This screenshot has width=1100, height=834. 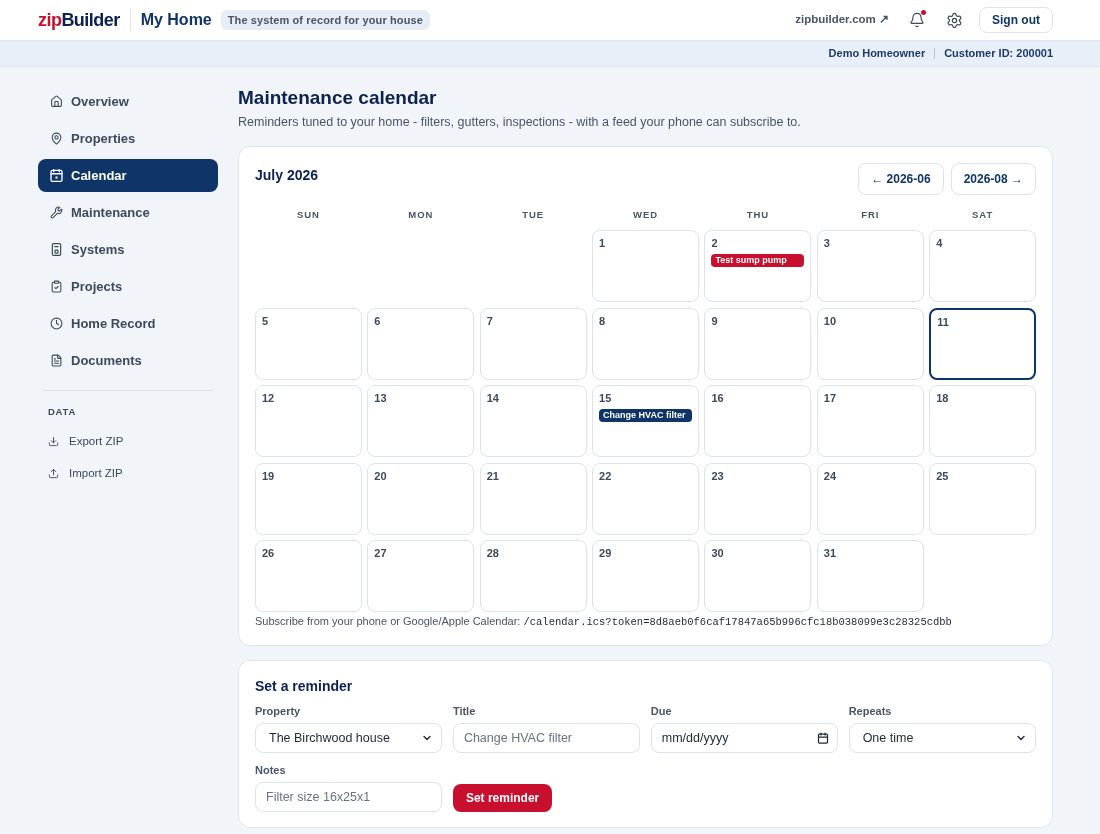 What do you see at coordinates (954, 20) in the screenshot?
I see `settings-icon` at bounding box center [954, 20].